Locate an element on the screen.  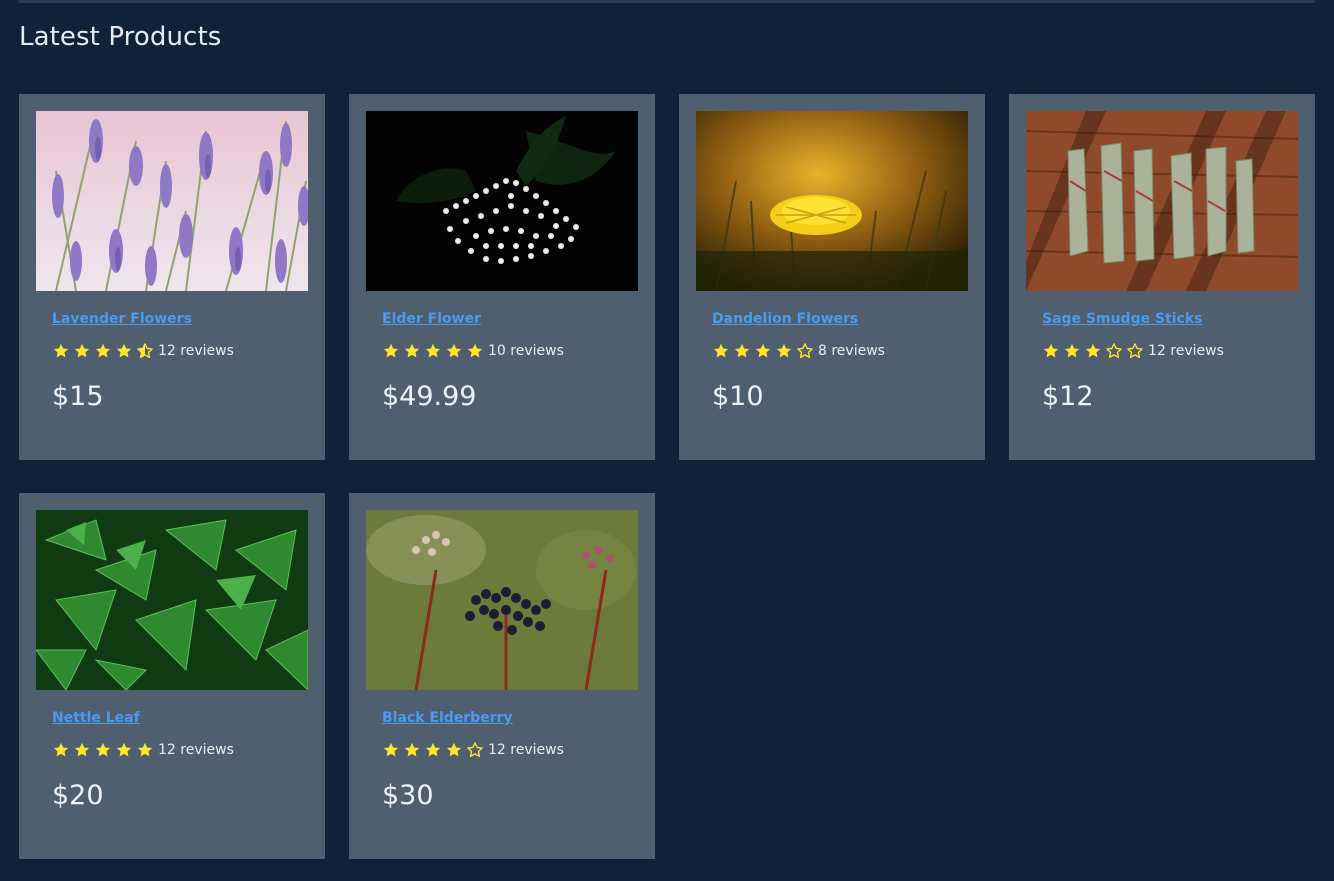
product-image-nettle is located at coordinates (172, 600).